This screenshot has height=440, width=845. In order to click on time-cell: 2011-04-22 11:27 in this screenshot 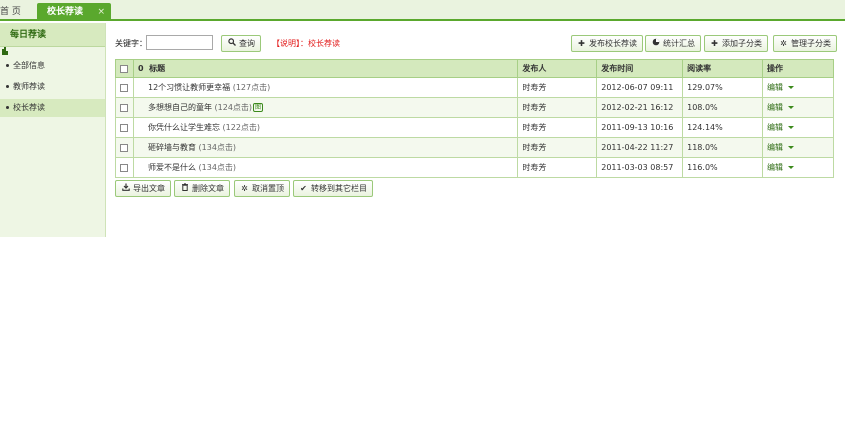, I will do `click(640, 147)`.